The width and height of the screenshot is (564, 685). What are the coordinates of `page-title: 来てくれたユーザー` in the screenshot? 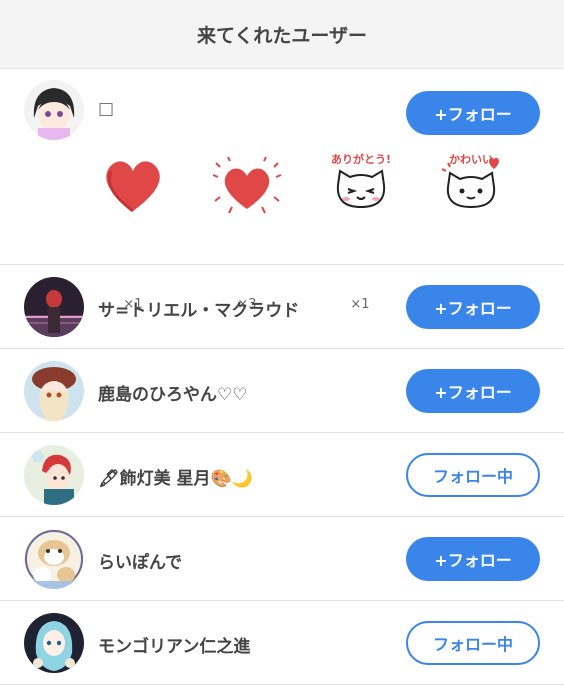 It's located at (282, 34).